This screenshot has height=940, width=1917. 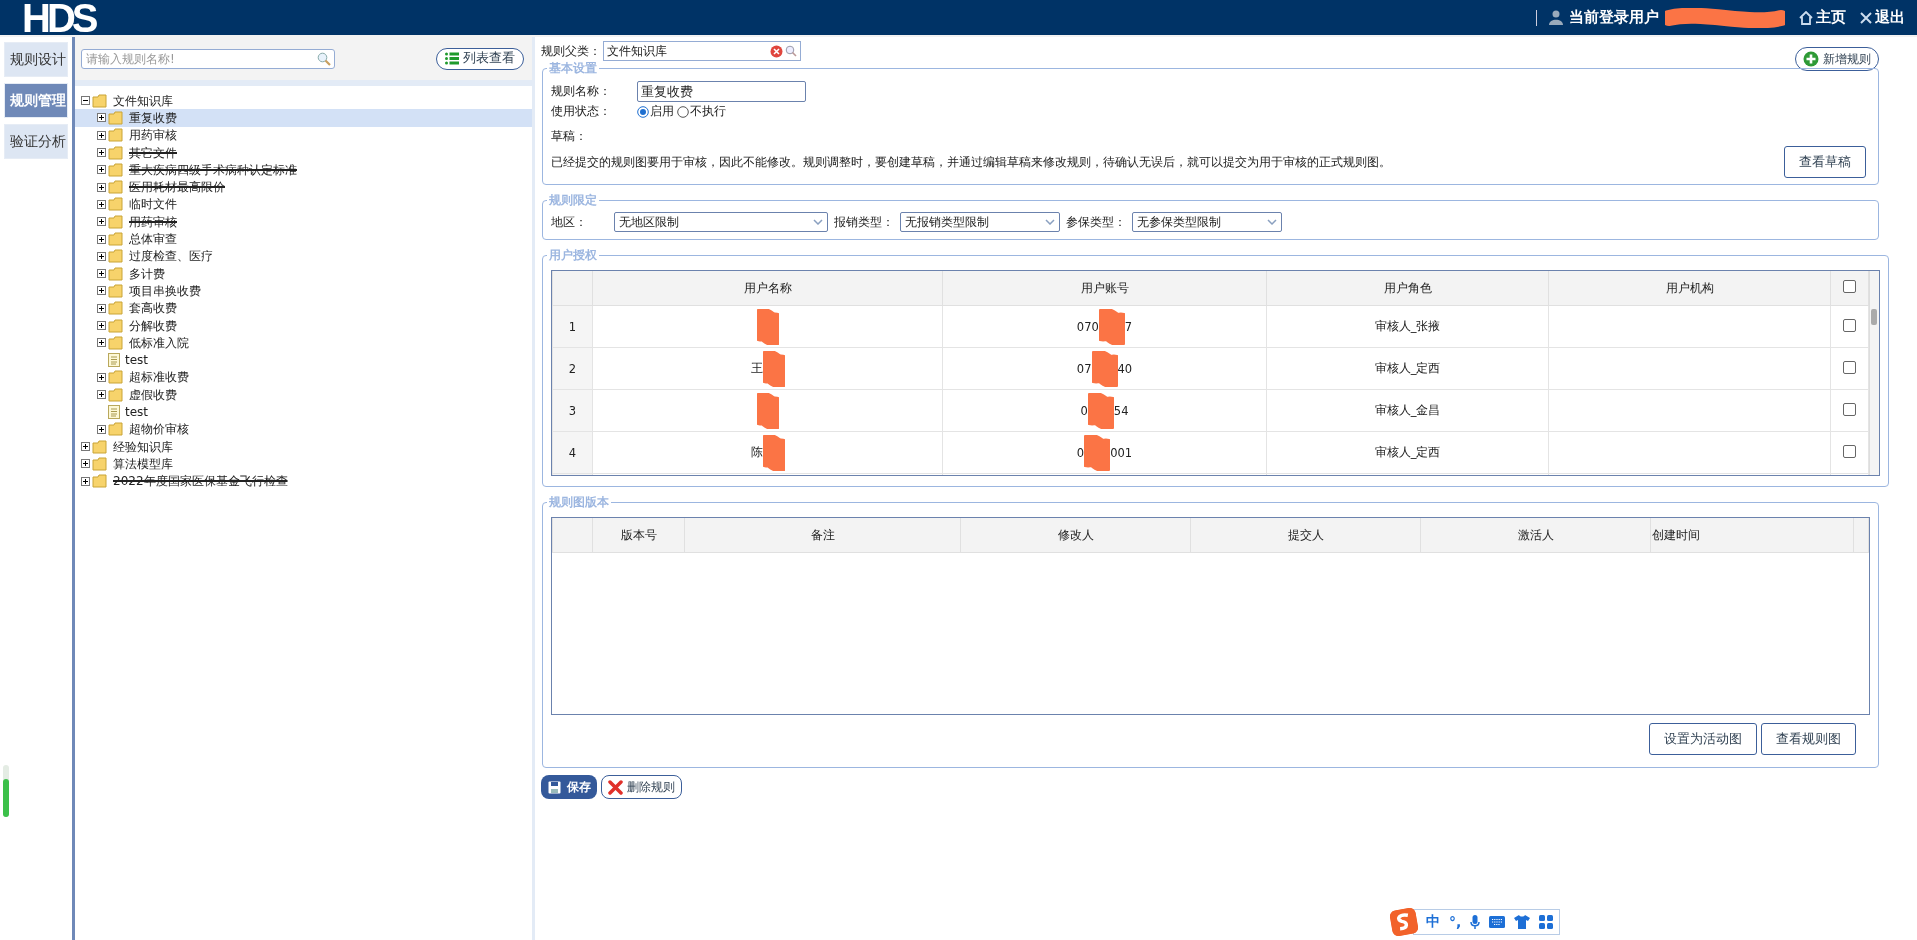 I want to click on field-label: 规则名称：, so click(x=581, y=91).